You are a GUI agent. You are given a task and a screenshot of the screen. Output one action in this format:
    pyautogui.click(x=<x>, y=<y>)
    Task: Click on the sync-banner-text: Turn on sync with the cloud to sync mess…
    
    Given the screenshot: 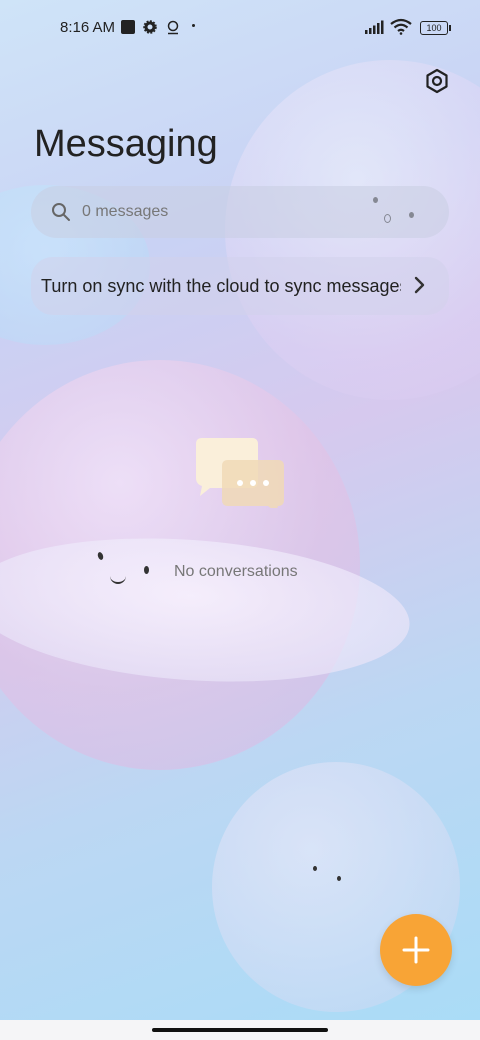 What is the action you would take?
    pyautogui.click(x=221, y=286)
    